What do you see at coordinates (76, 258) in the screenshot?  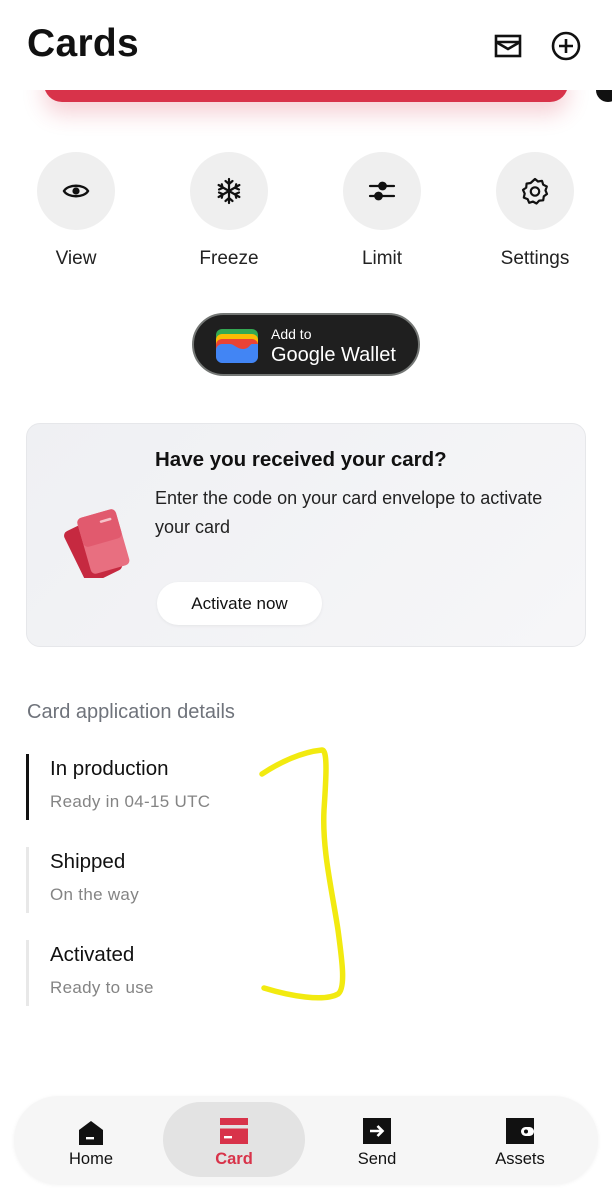 I see `view-label: View` at bounding box center [76, 258].